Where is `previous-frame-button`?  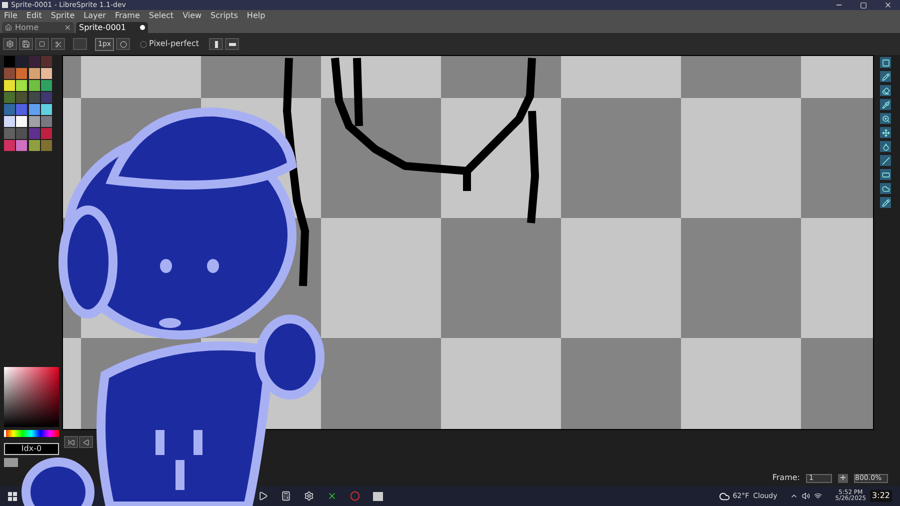 previous-frame-button is located at coordinates (86, 442).